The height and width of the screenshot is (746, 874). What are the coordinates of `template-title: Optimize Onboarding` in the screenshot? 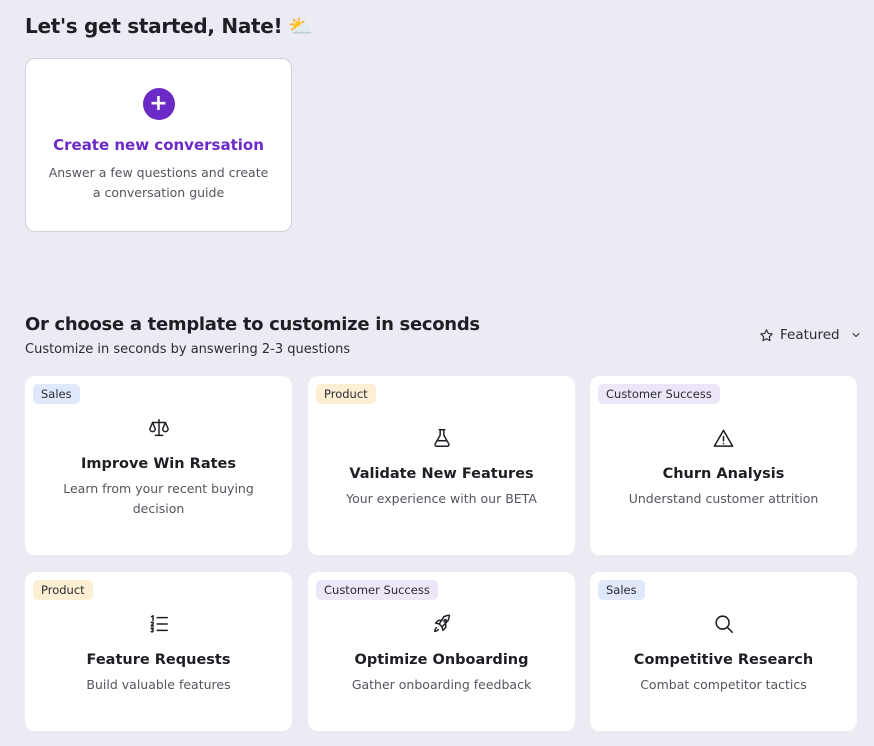 It's located at (441, 660).